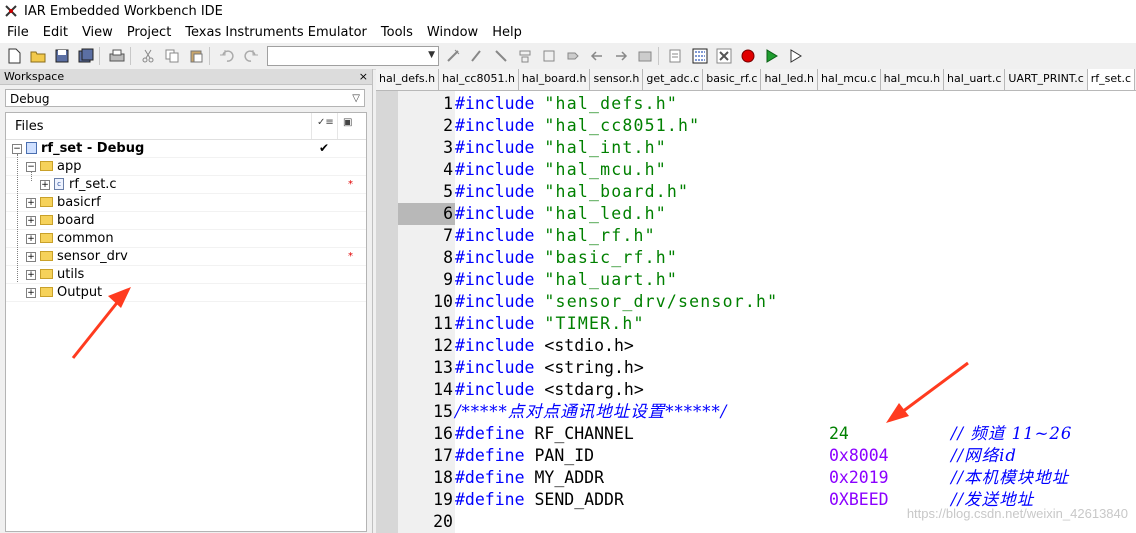  I want to click on tab-rf-set-c: rf_set.c, so click(1111, 79).